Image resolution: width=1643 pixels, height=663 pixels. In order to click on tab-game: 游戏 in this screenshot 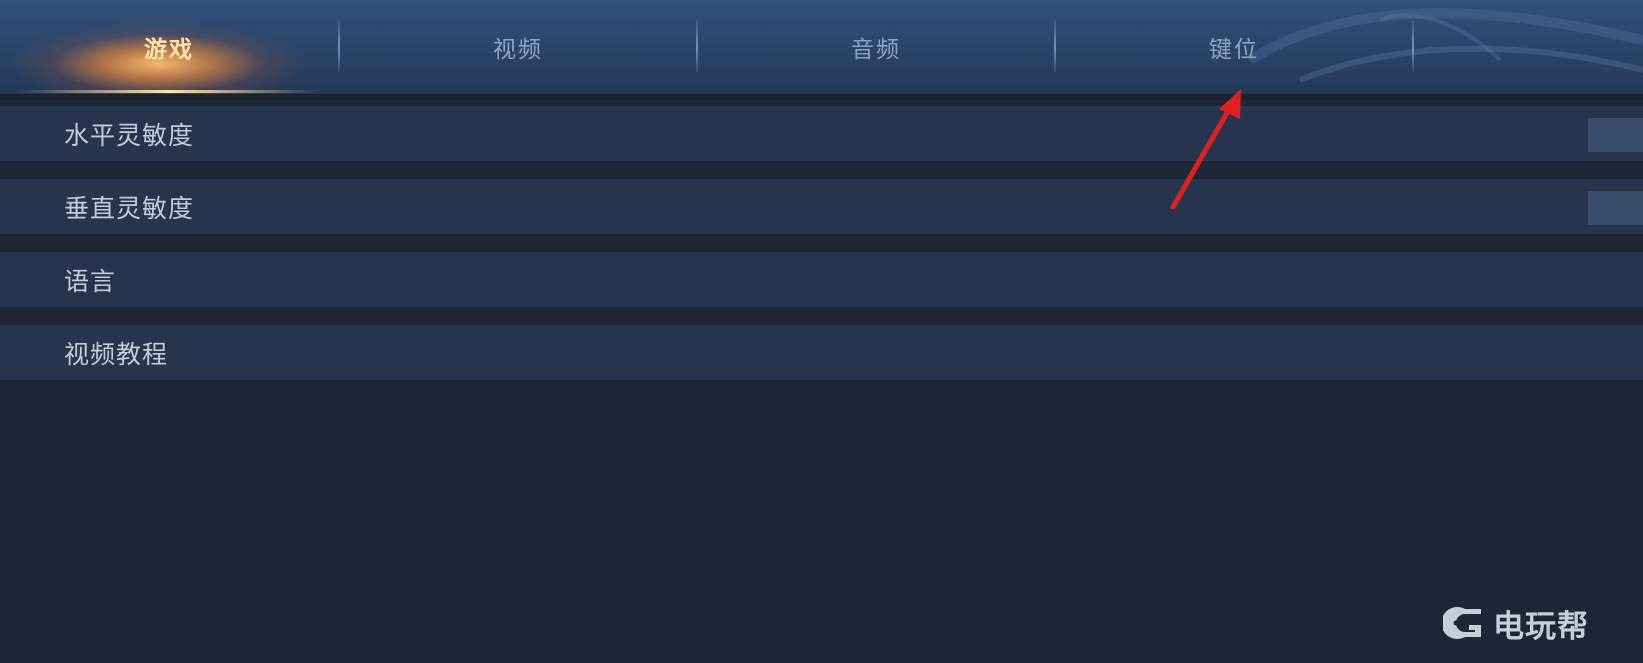, I will do `click(169, 47)`.